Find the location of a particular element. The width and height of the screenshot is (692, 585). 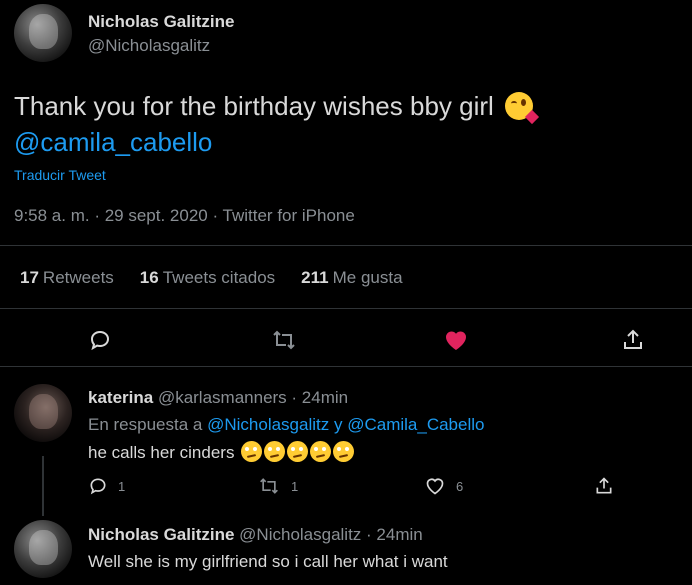

reply-author-name: Nicholas Galitzine is located at coordinates (161, 534).